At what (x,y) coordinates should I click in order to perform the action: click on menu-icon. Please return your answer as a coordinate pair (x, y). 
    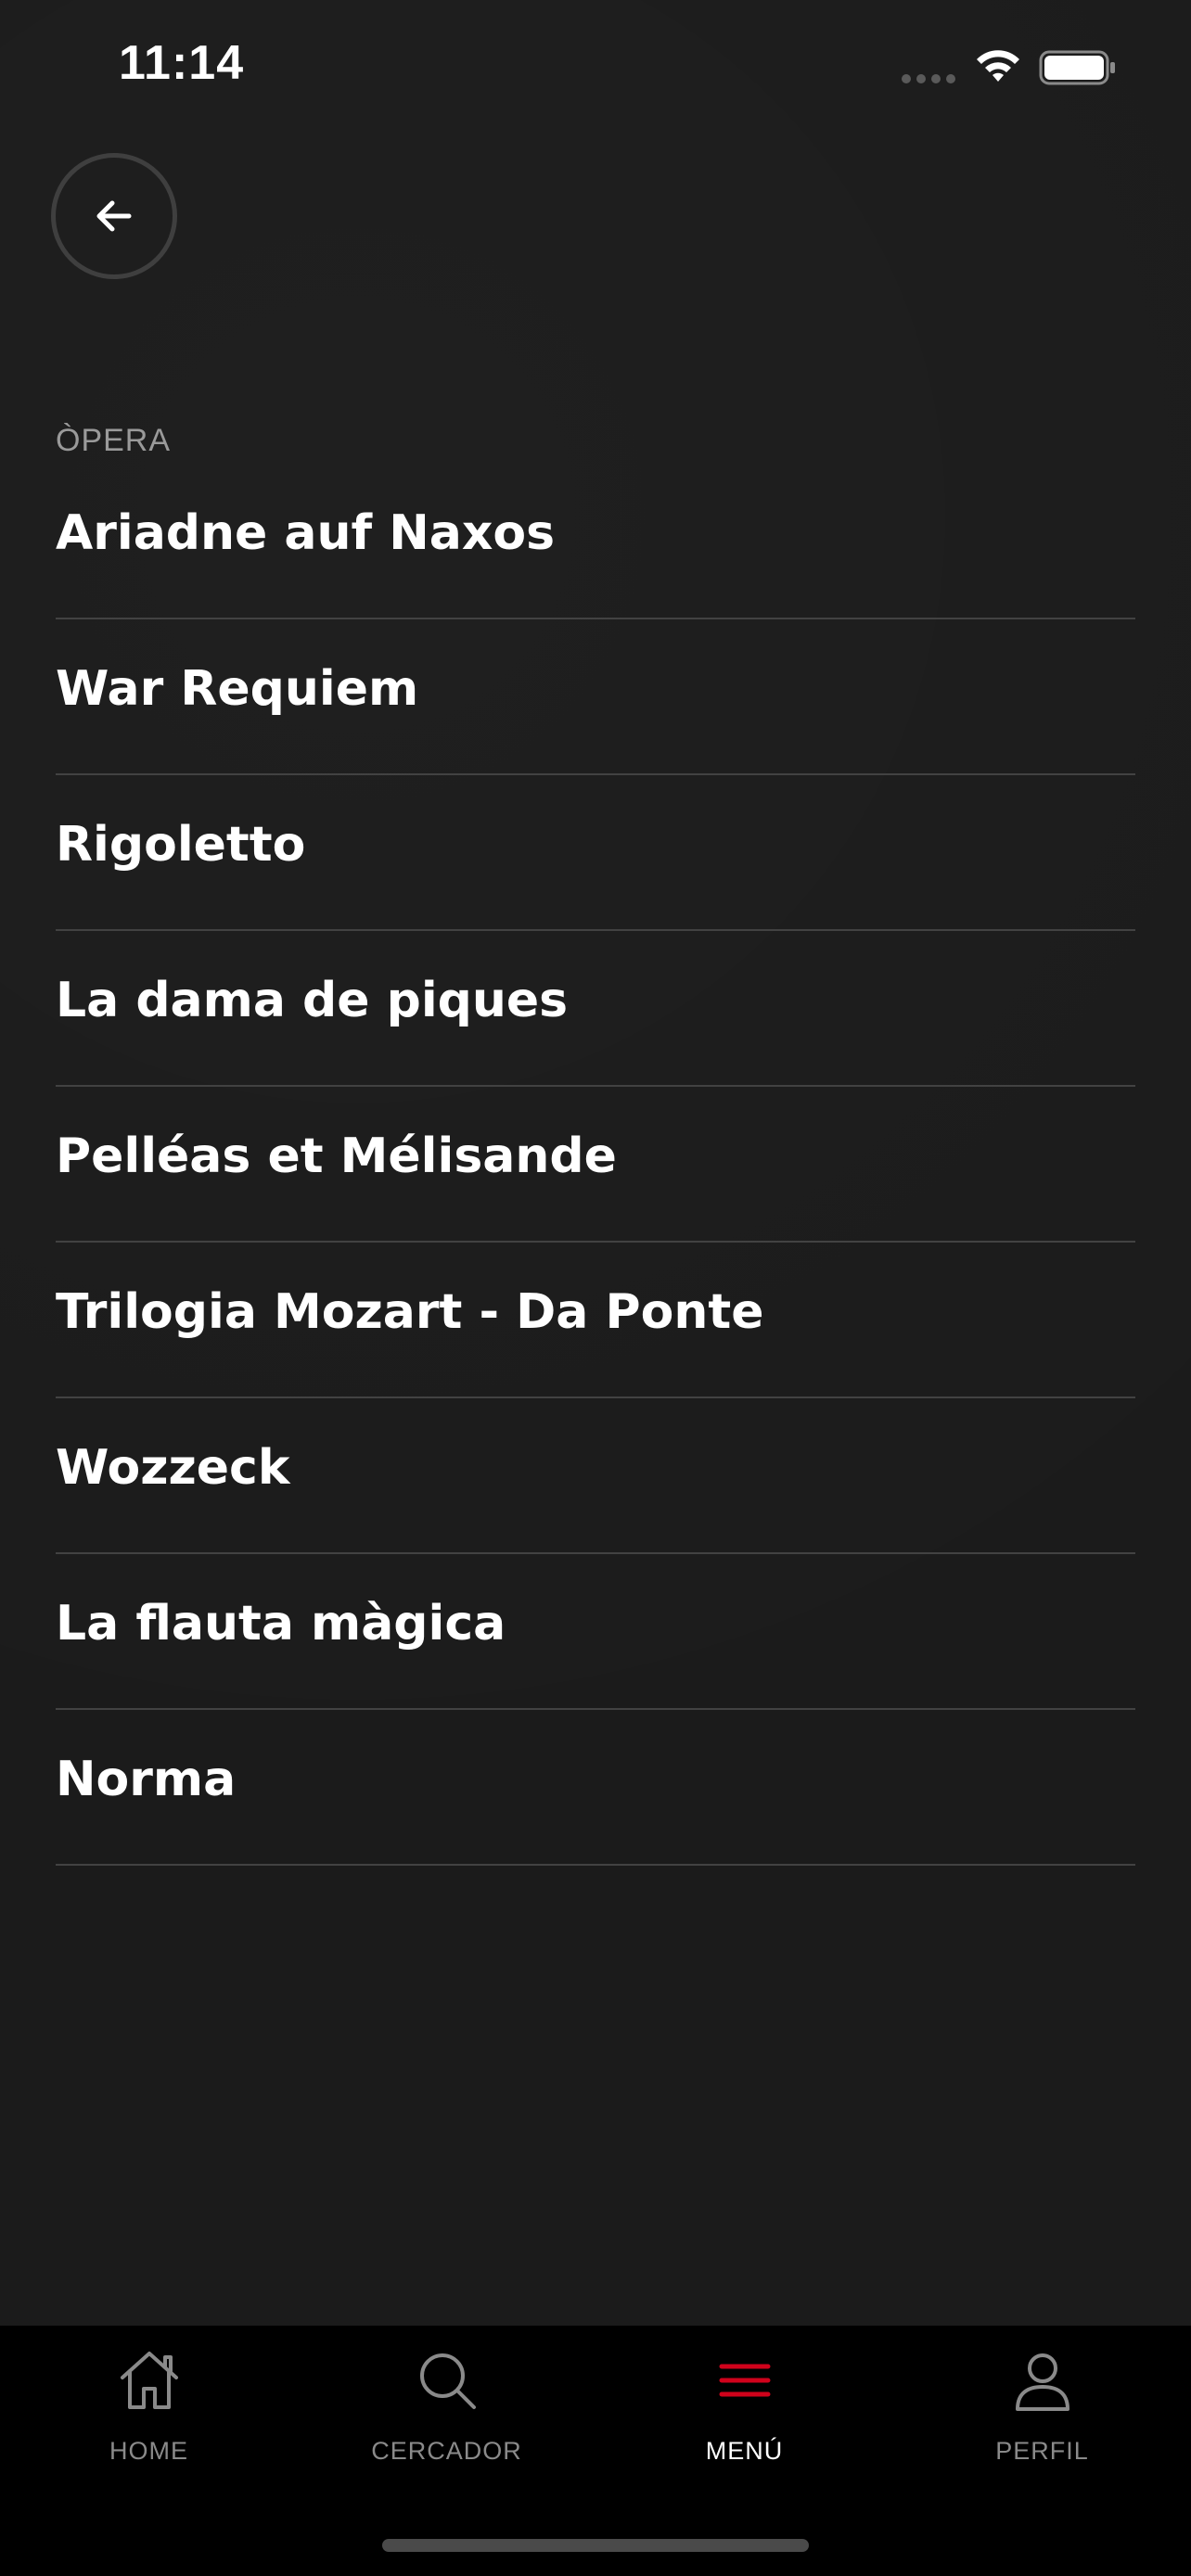
    Looking at the image, I should click on (744, 2380).